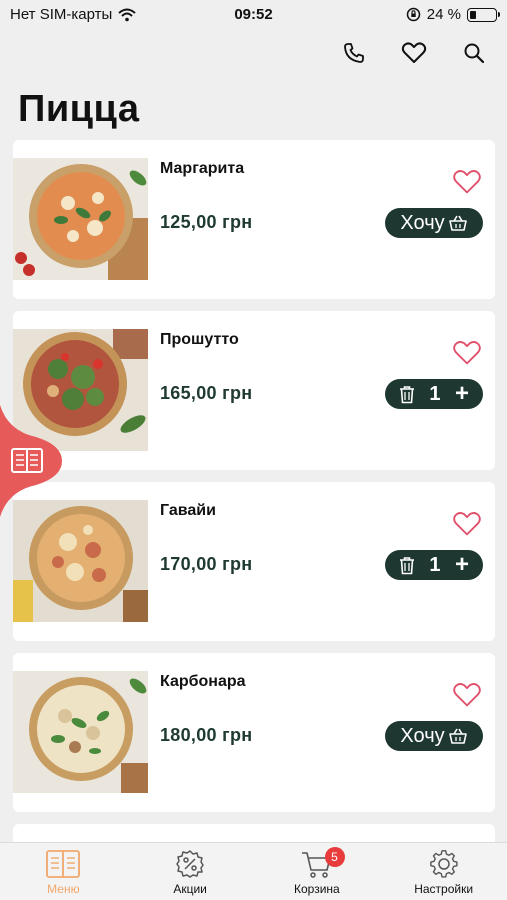  I want to click on battery-percent: 24 %, so click(443, 14).